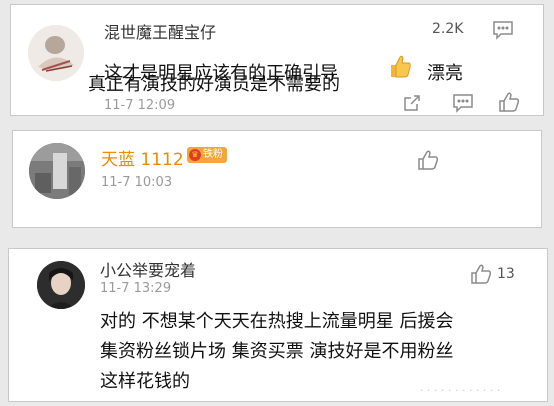  Describe the element at coordinates (448, 29) in the screenshot. I see `like-count: 2.2K` at that location.